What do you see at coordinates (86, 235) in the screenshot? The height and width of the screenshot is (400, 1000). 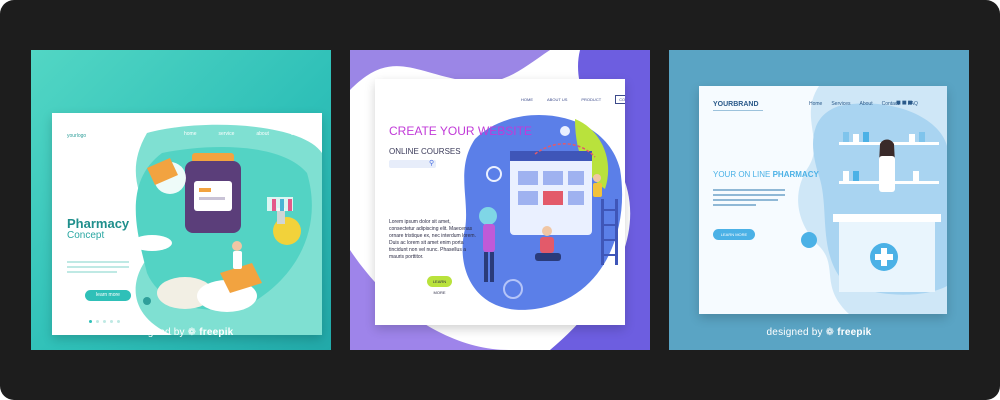 I see `page-subtitle: Concept` at bounding box center [86, 235].